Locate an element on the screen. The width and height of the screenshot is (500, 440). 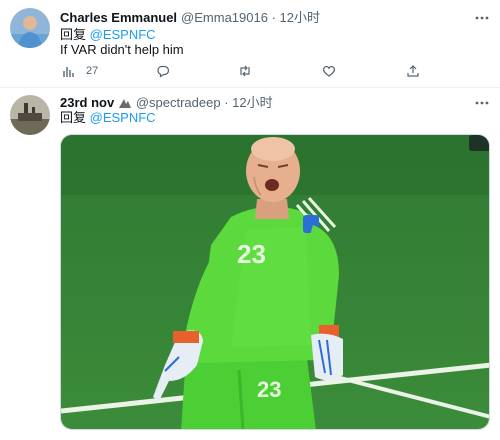
share-button is located at coordinates (413, 71).